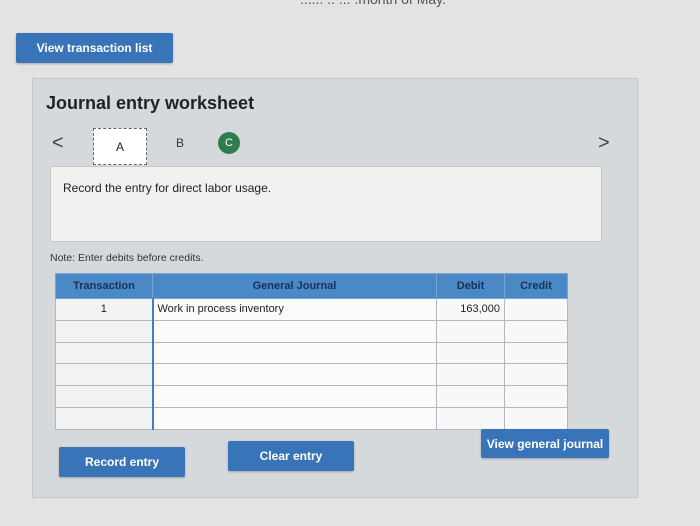 The width and height of the screenshot is (700, 526). What do you see at coordinates (470, 286) in the screenshot?
I see `header-debit: Debit` at bounding box center [470, 286].